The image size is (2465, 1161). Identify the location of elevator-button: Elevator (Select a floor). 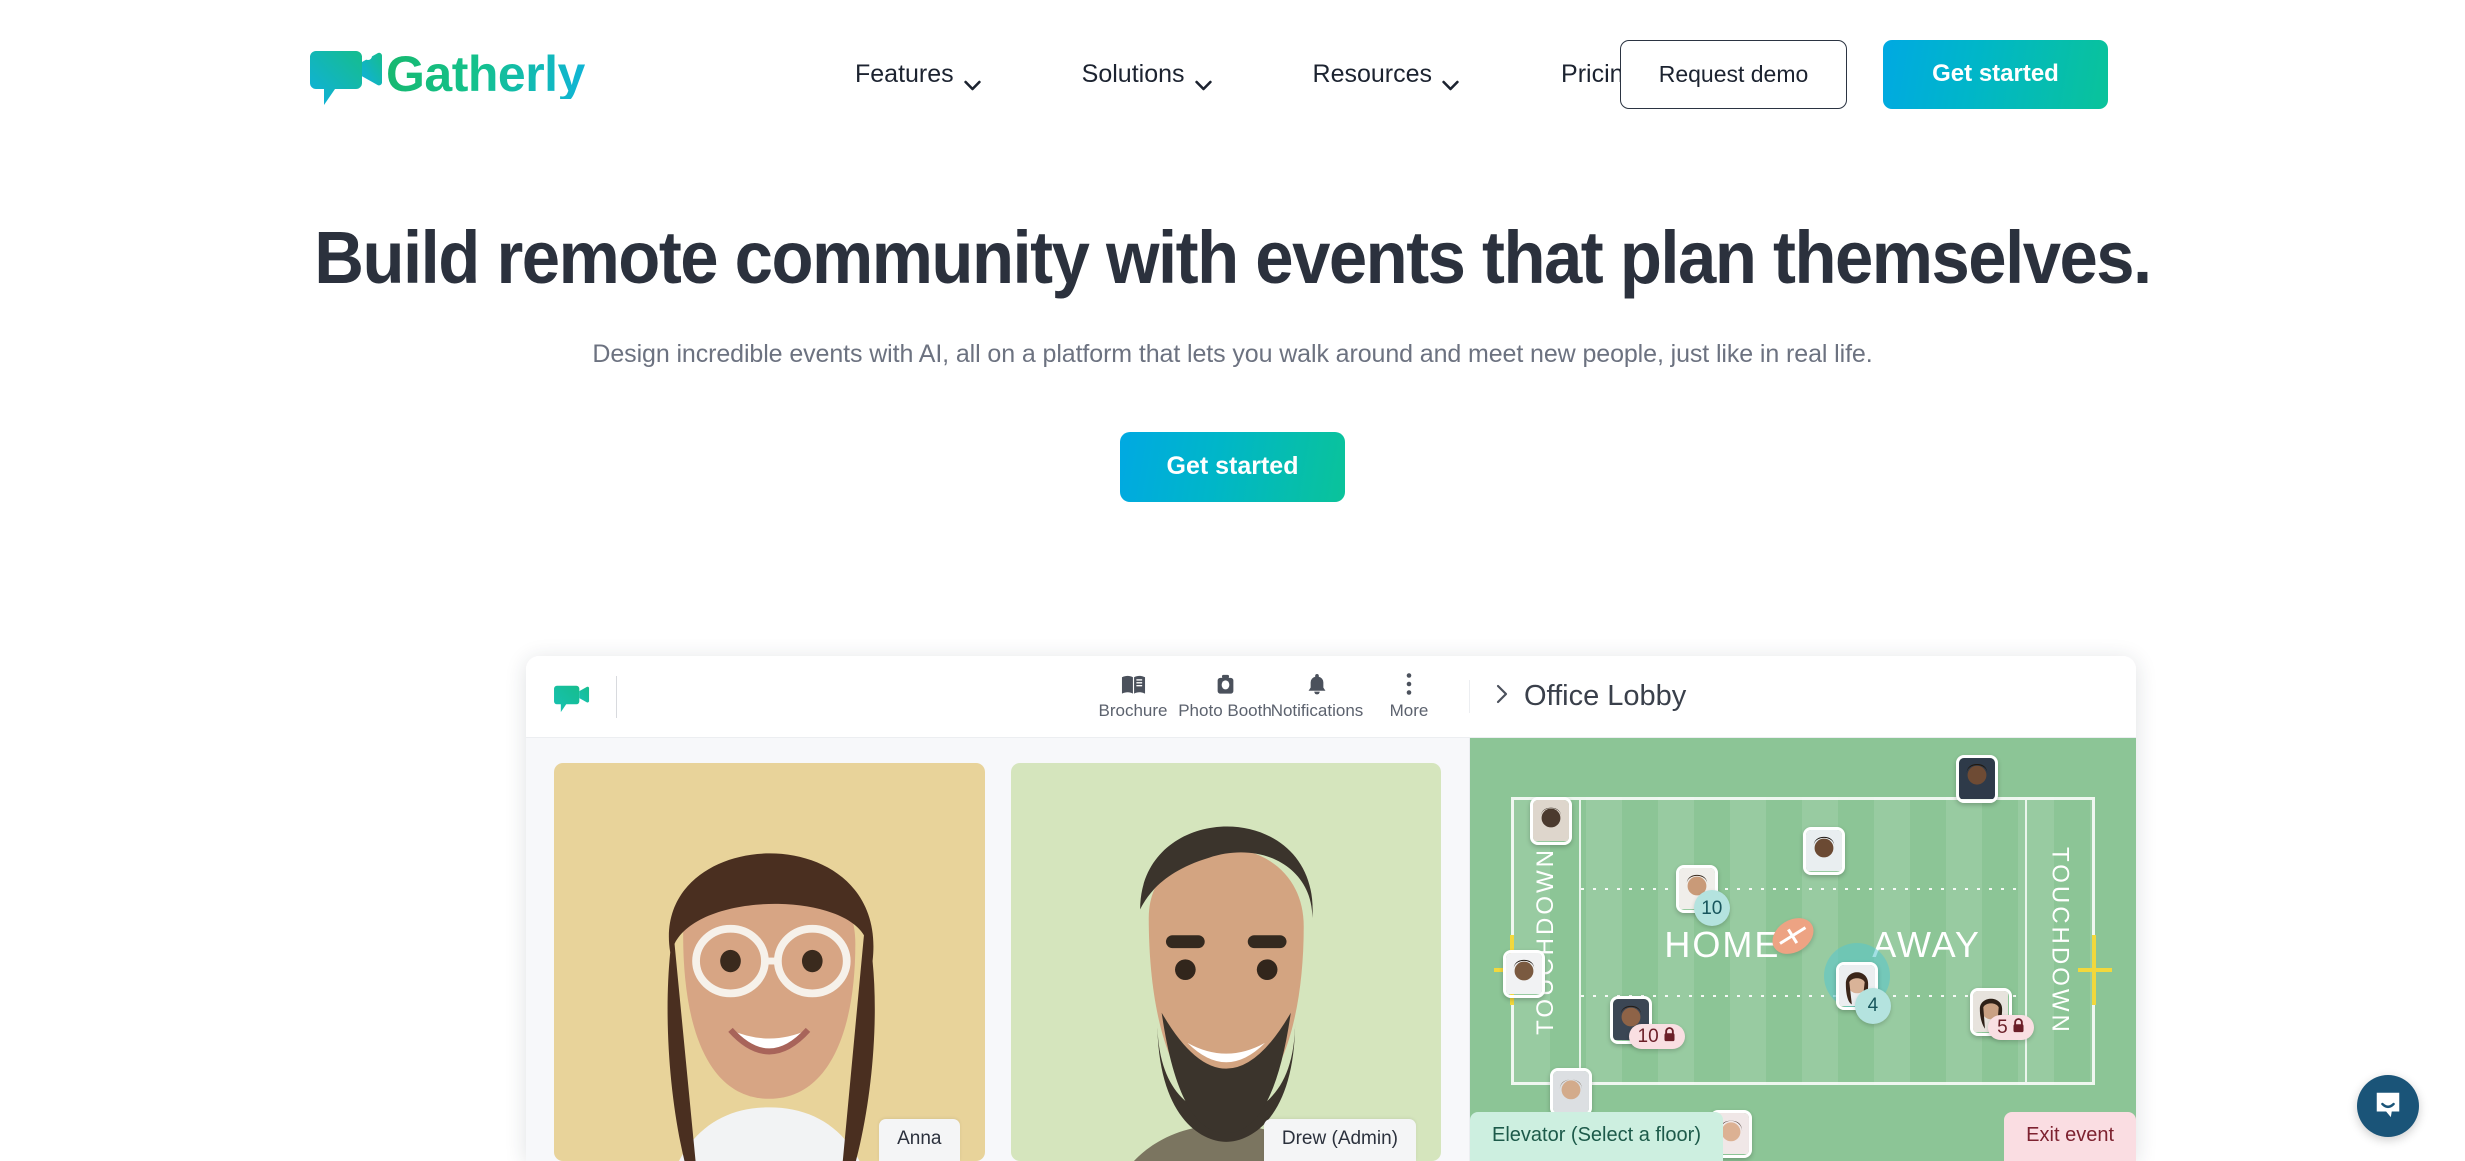
(1596, 1136).